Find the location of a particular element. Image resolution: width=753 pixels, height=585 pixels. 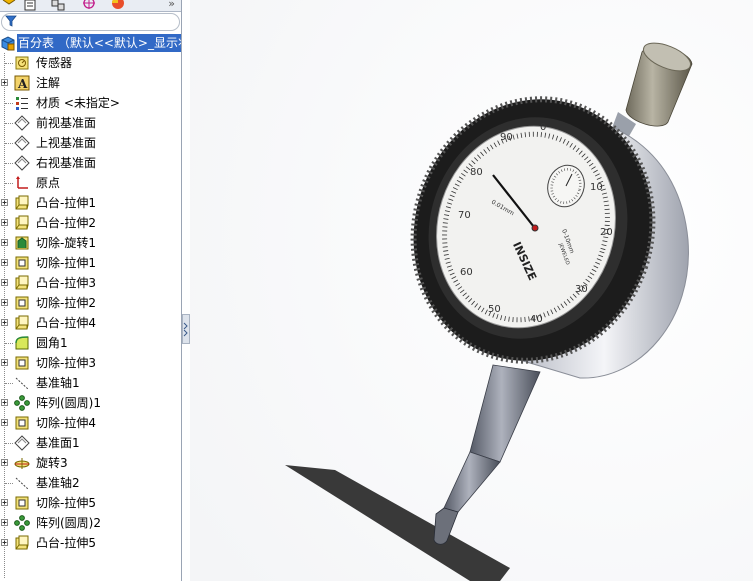

filter-icon is located at coordinates (11, 21).